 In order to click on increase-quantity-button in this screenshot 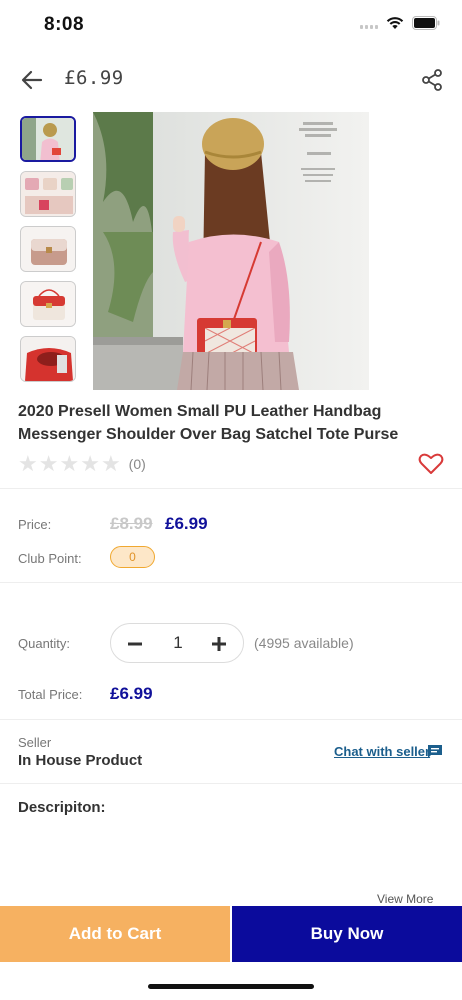, I will do `click(219, 644)`.